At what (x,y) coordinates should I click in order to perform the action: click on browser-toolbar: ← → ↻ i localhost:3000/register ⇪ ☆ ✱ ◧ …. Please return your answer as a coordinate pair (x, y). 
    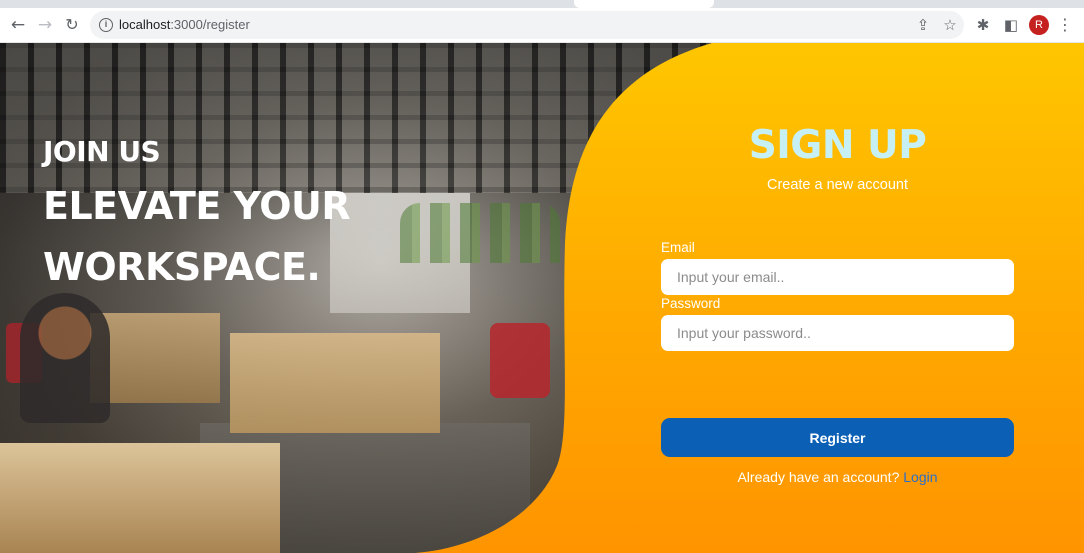
    Looking at the image, I should click on (542, 25).